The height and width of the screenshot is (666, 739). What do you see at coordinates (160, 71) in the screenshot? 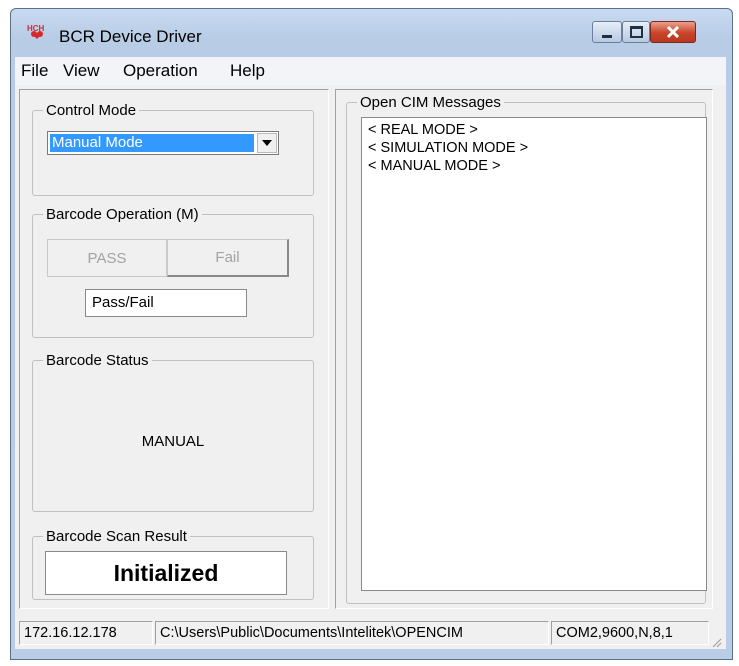
I see `menu-operation: Operation` at bounding box center [160, 71].